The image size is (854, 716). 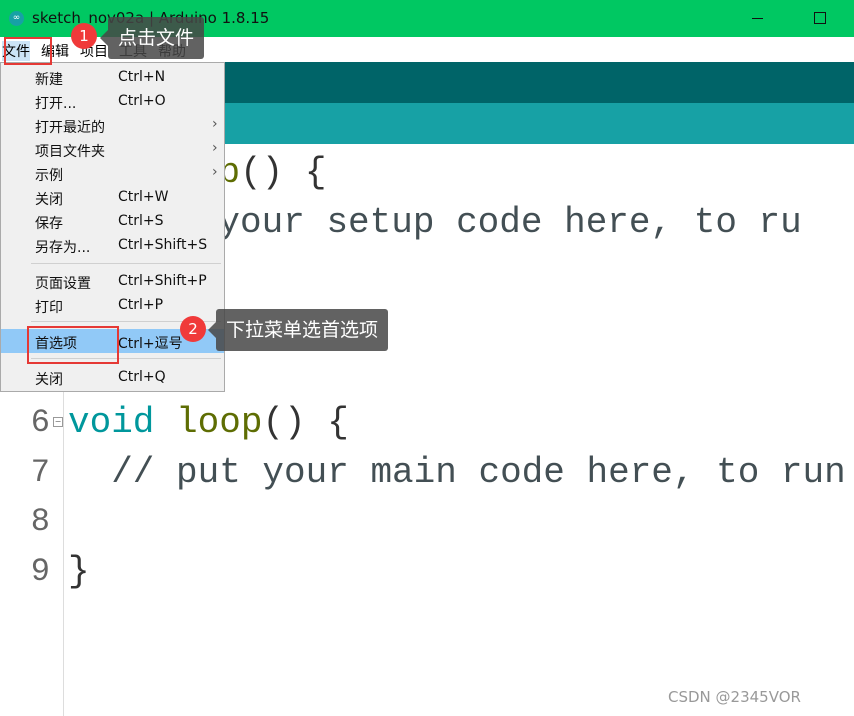 What do you see at coordinates (28, 51) in the screenshot?
I see `highlight-box-file` at bounding box center [28, 51].